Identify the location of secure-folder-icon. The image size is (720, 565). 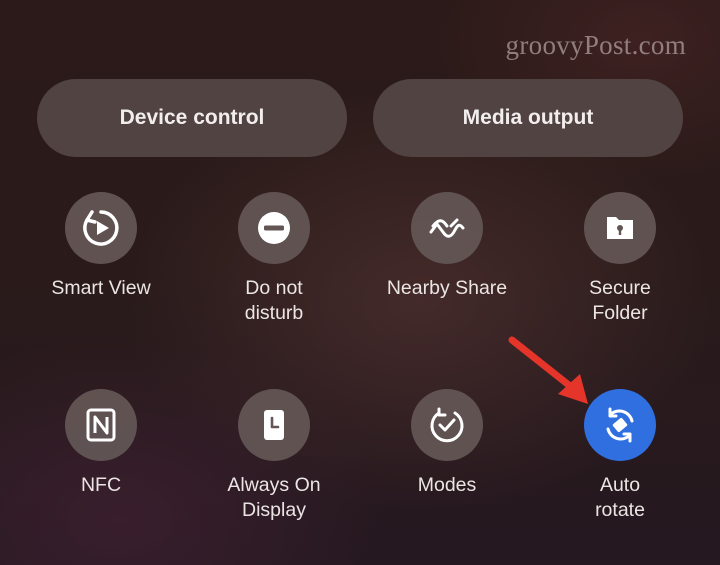
(620, 228).